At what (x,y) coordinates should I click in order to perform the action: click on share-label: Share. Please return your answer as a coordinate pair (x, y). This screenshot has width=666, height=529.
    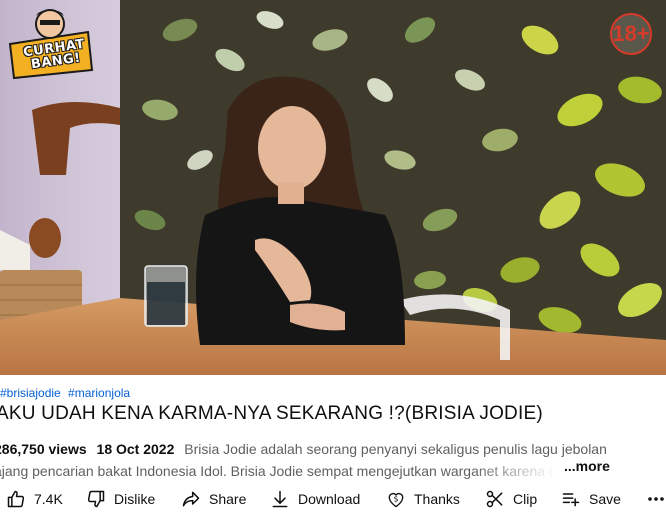
    Looking at the image, I should click on (228, 499).